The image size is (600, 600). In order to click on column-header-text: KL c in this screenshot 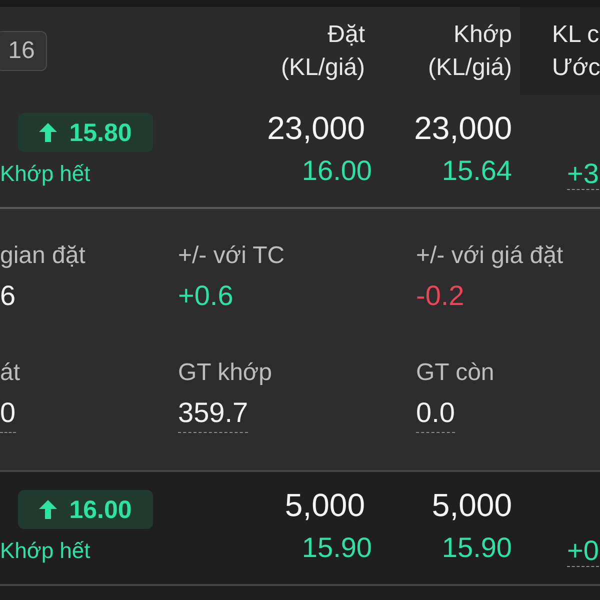, I will do `click(576, 35)`.